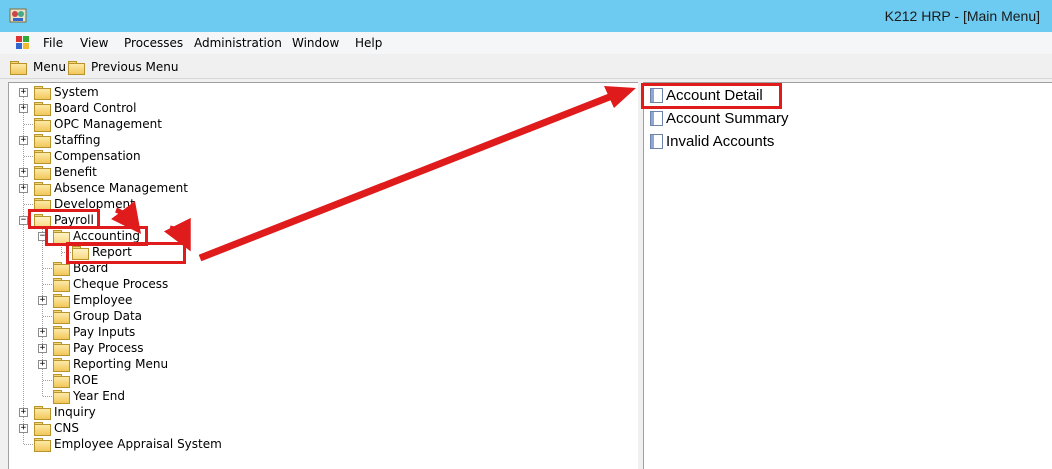 The height and width of the screenshot is (469, 1052). I want to click on tree-item-pay-inputs: Pay Inputs, so click(93, 332).